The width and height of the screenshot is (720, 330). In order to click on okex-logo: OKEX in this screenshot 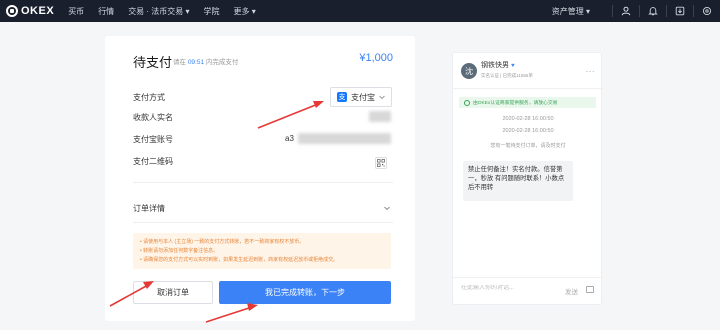, I will do `click(30, 11)`.